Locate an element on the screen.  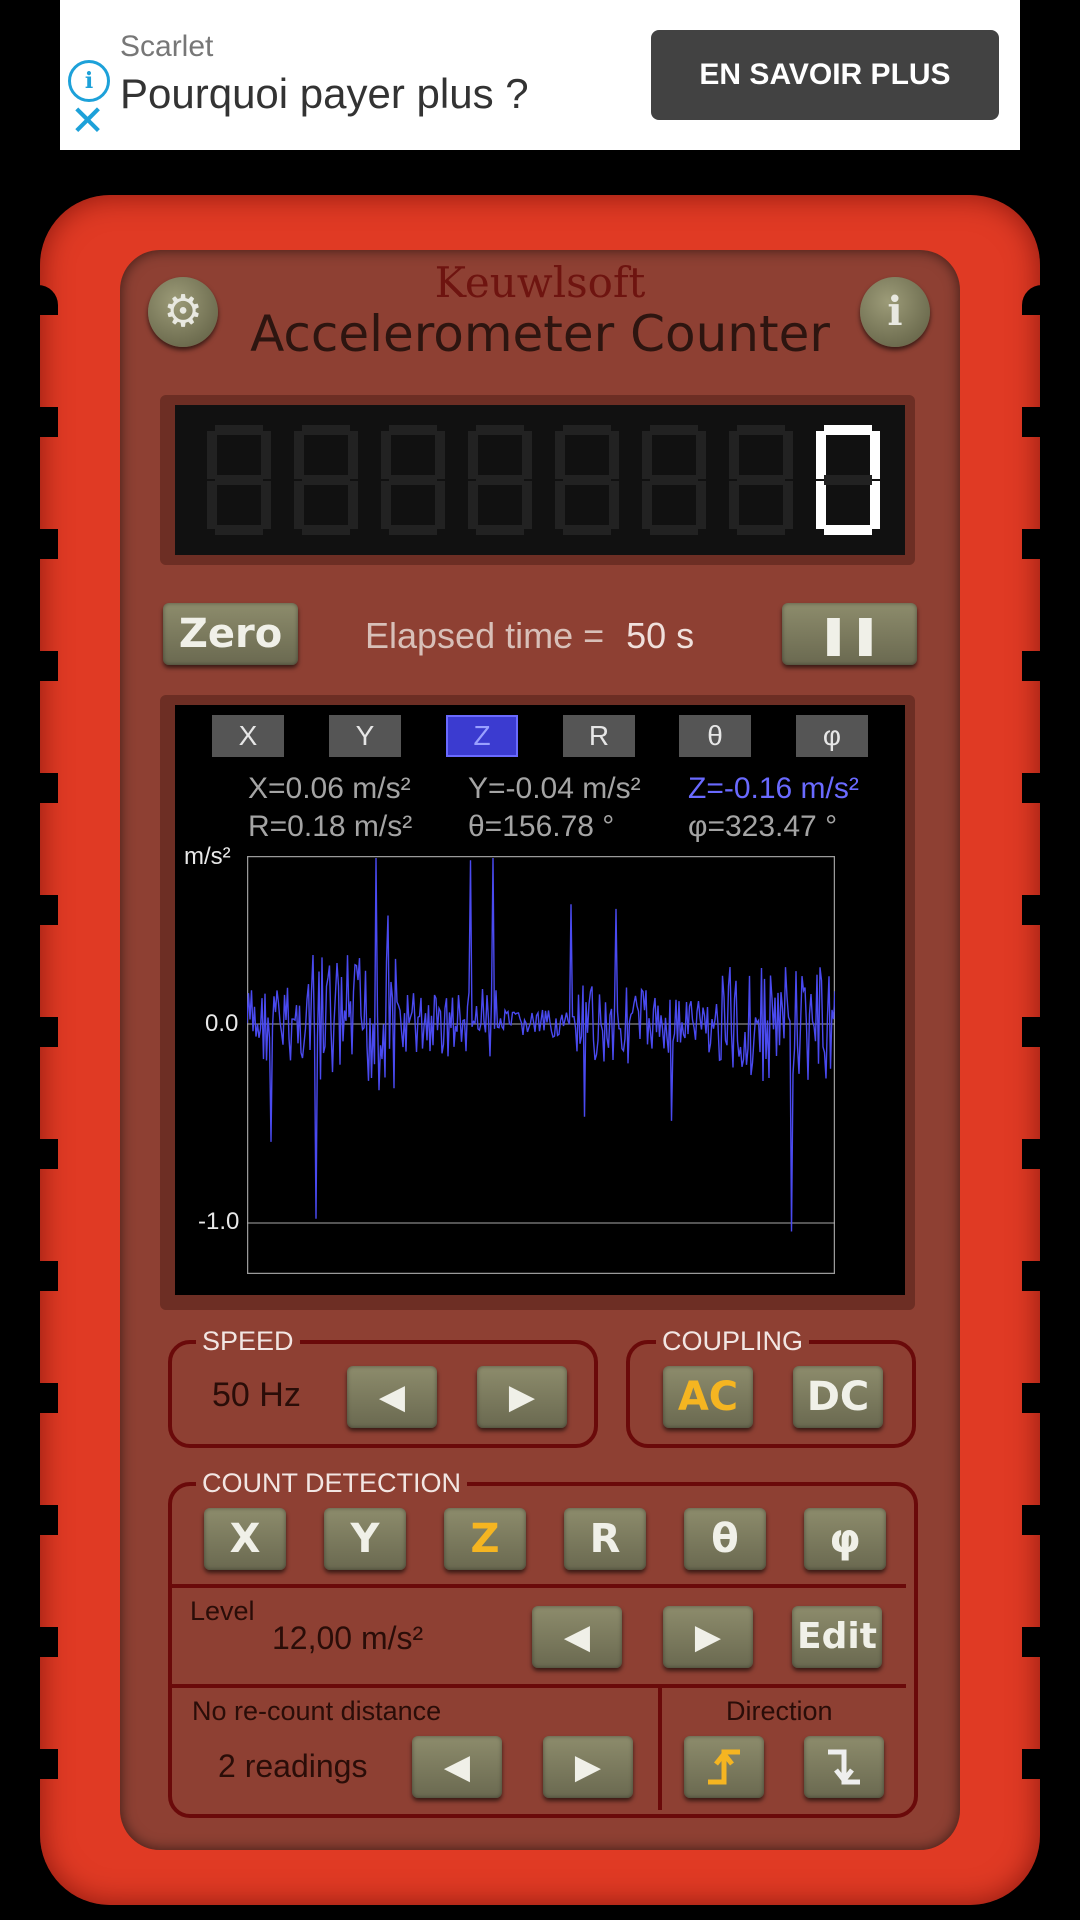
graph-tab-x: X is located at coordinates (248, 736).